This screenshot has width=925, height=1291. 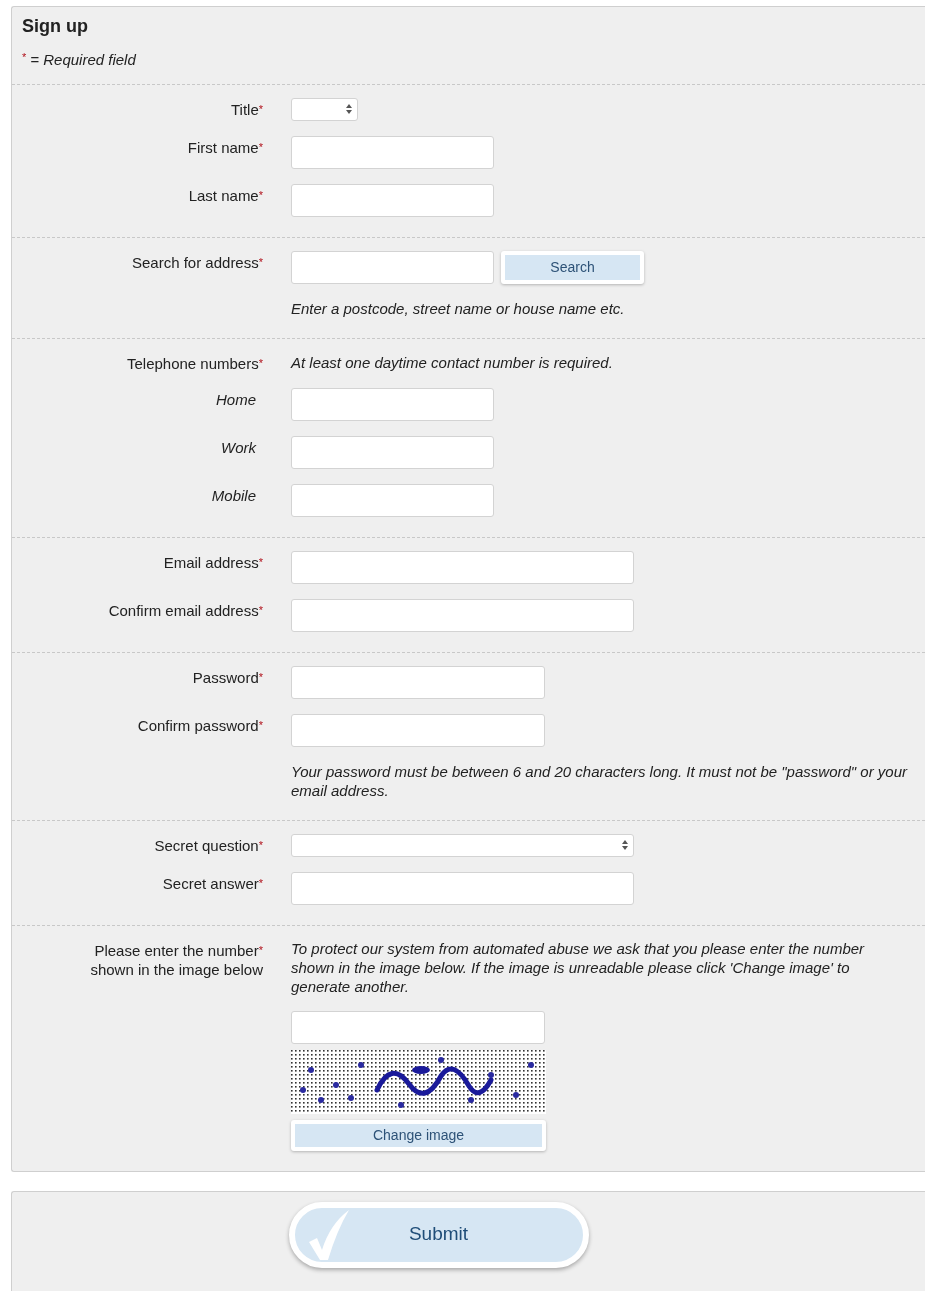 I want to click on field-label: Secret question, so click(x=206, y=845).